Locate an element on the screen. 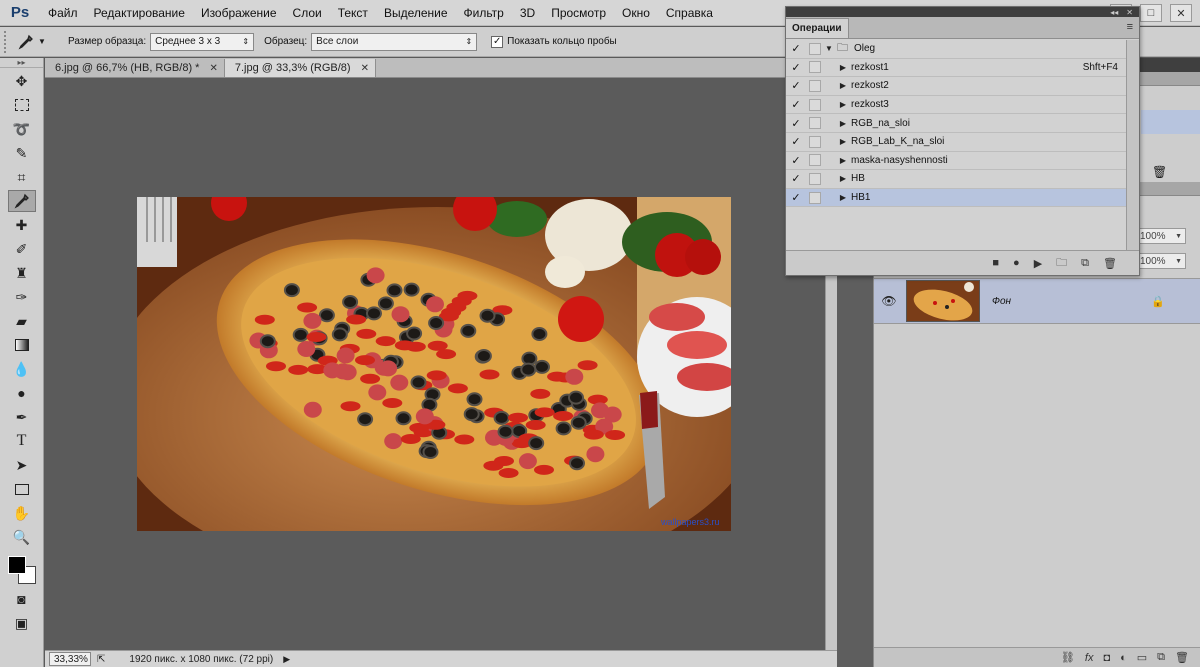 Image resolution: width=1200 pixels, height=667 pixels. status-menu-arrow-icon: ▶ is located at coordinates (286, 659).